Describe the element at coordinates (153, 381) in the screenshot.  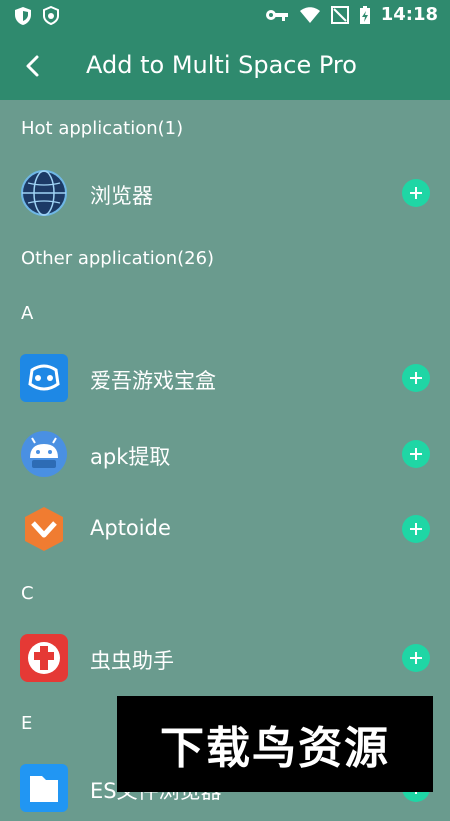
I see `app-name: 爱吾游戏宝盒` at that location.